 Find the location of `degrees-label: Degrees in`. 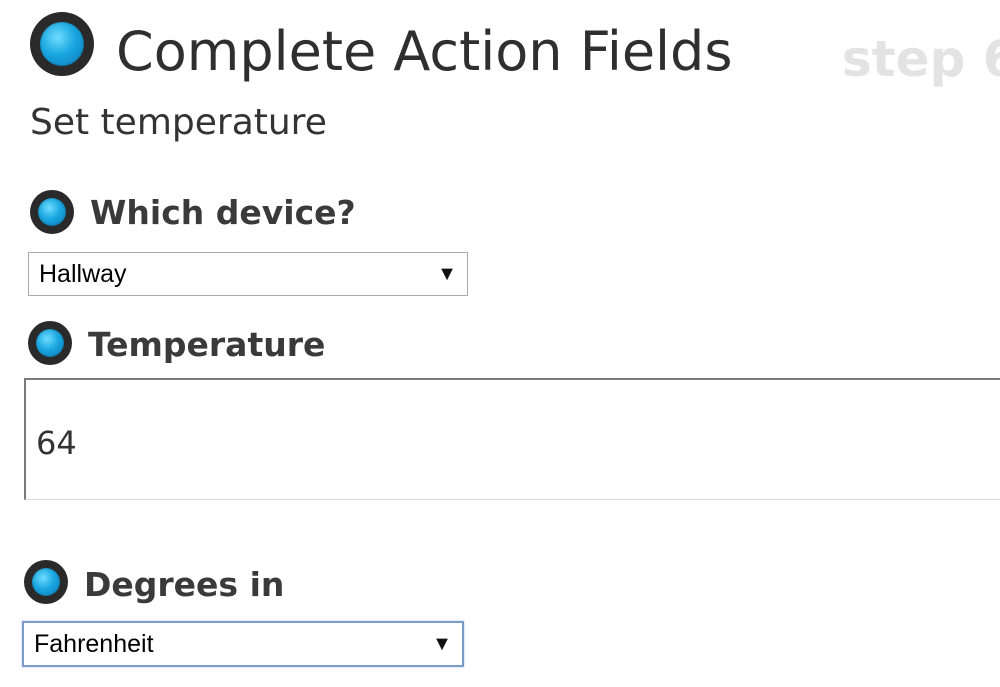

degrees-label: Degrees in is located at coordinates (184, 584).